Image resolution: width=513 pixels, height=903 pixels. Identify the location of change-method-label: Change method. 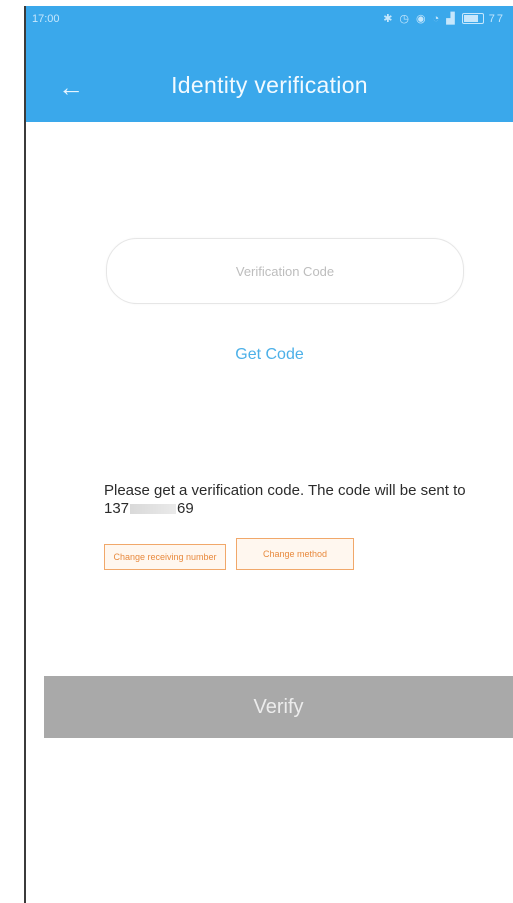
(295, 554).